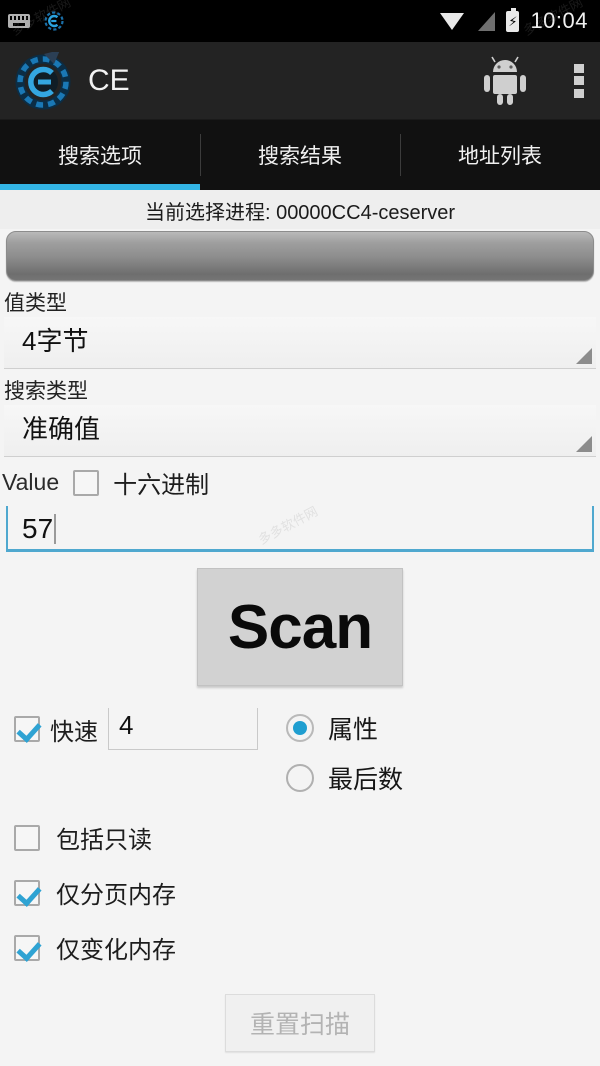  Describe the element at coordinates (19, 21) in the screenshot. I see `keyboard-icon` at that location.